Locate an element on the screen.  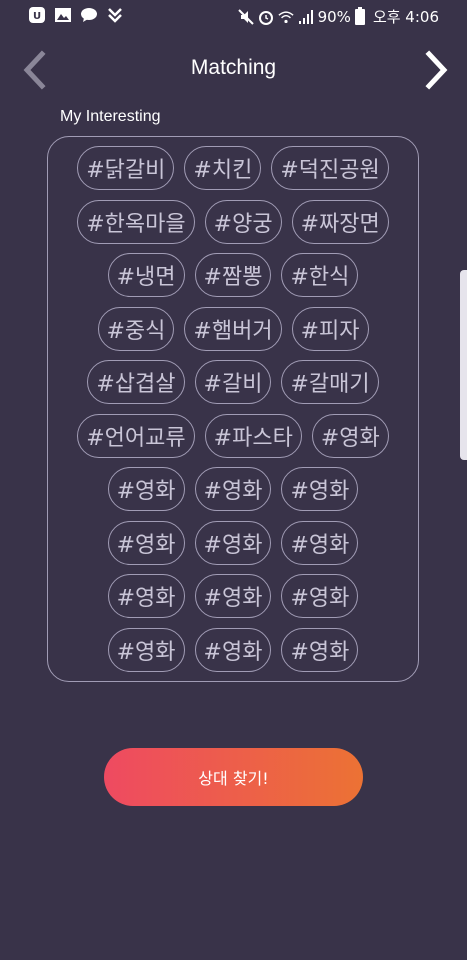
interest-tag: #피자 is located at coordinates (330, 328).